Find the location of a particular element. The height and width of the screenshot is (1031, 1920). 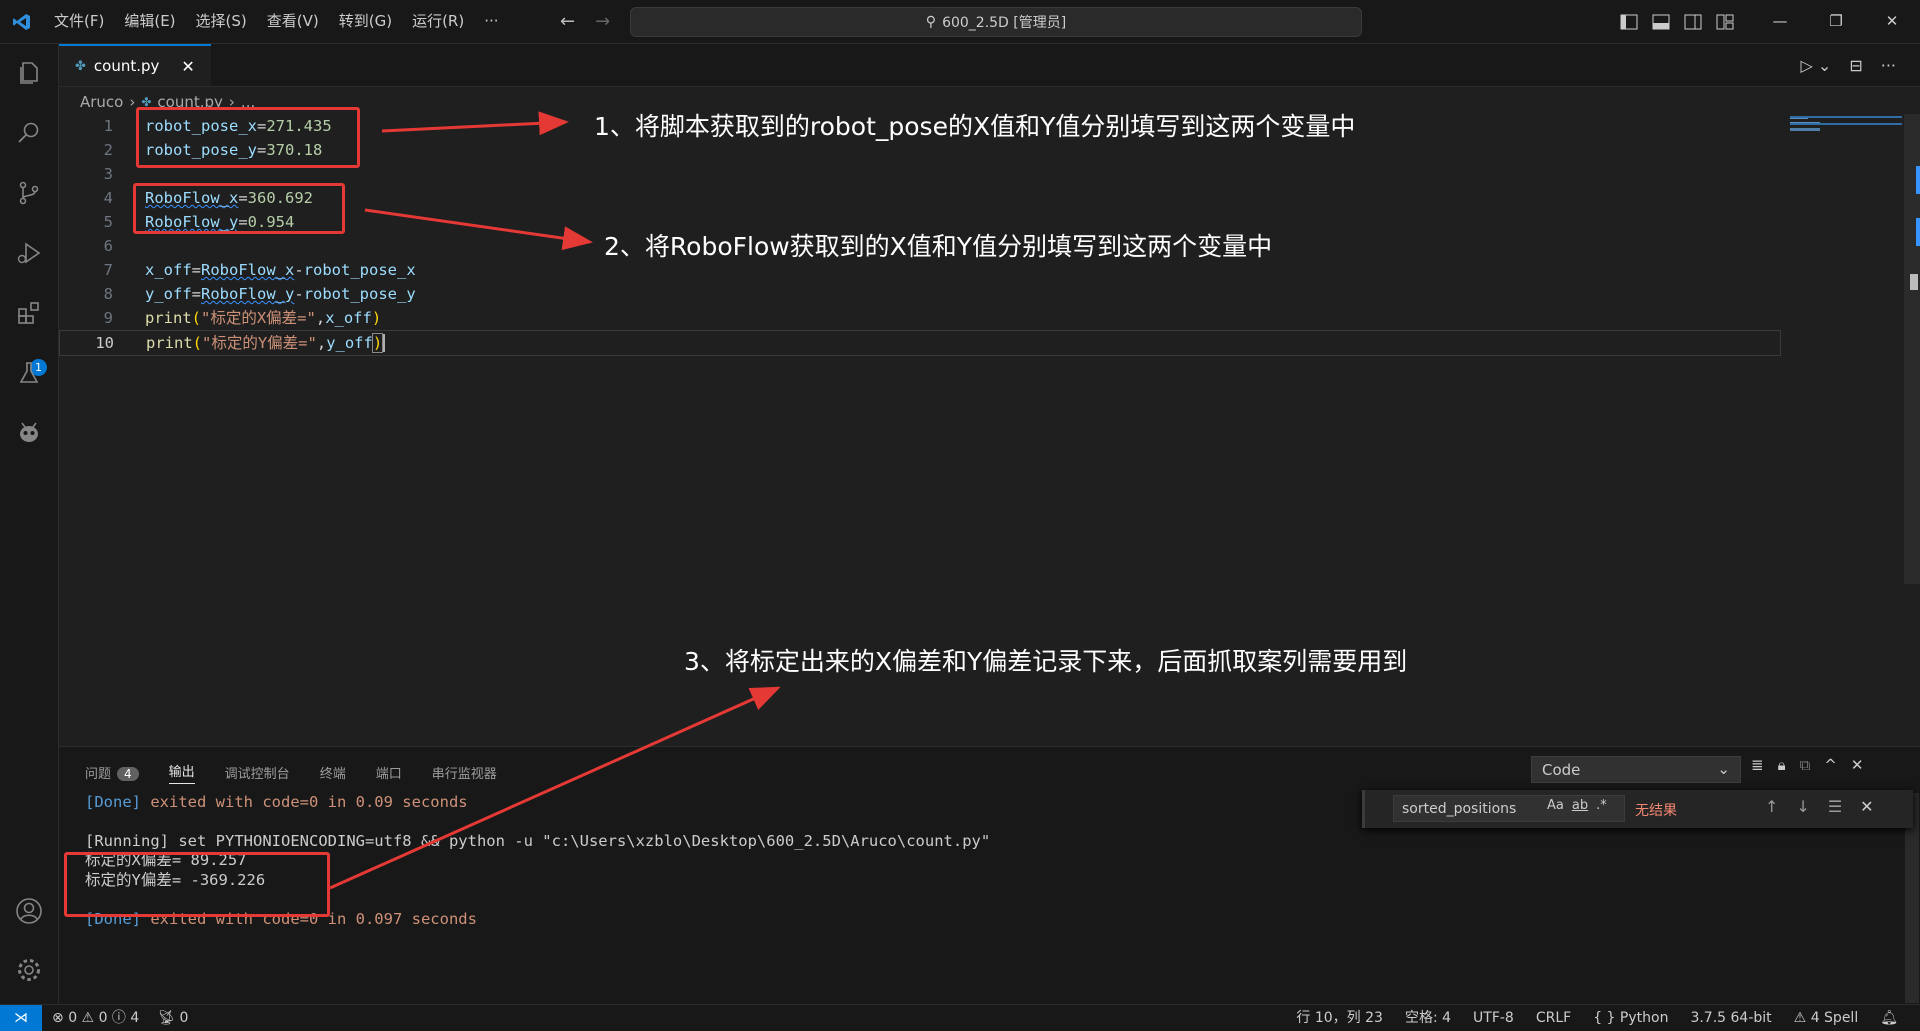

tab-count-py: ✤ count.py ✕ is located at coordinates (135, 65).